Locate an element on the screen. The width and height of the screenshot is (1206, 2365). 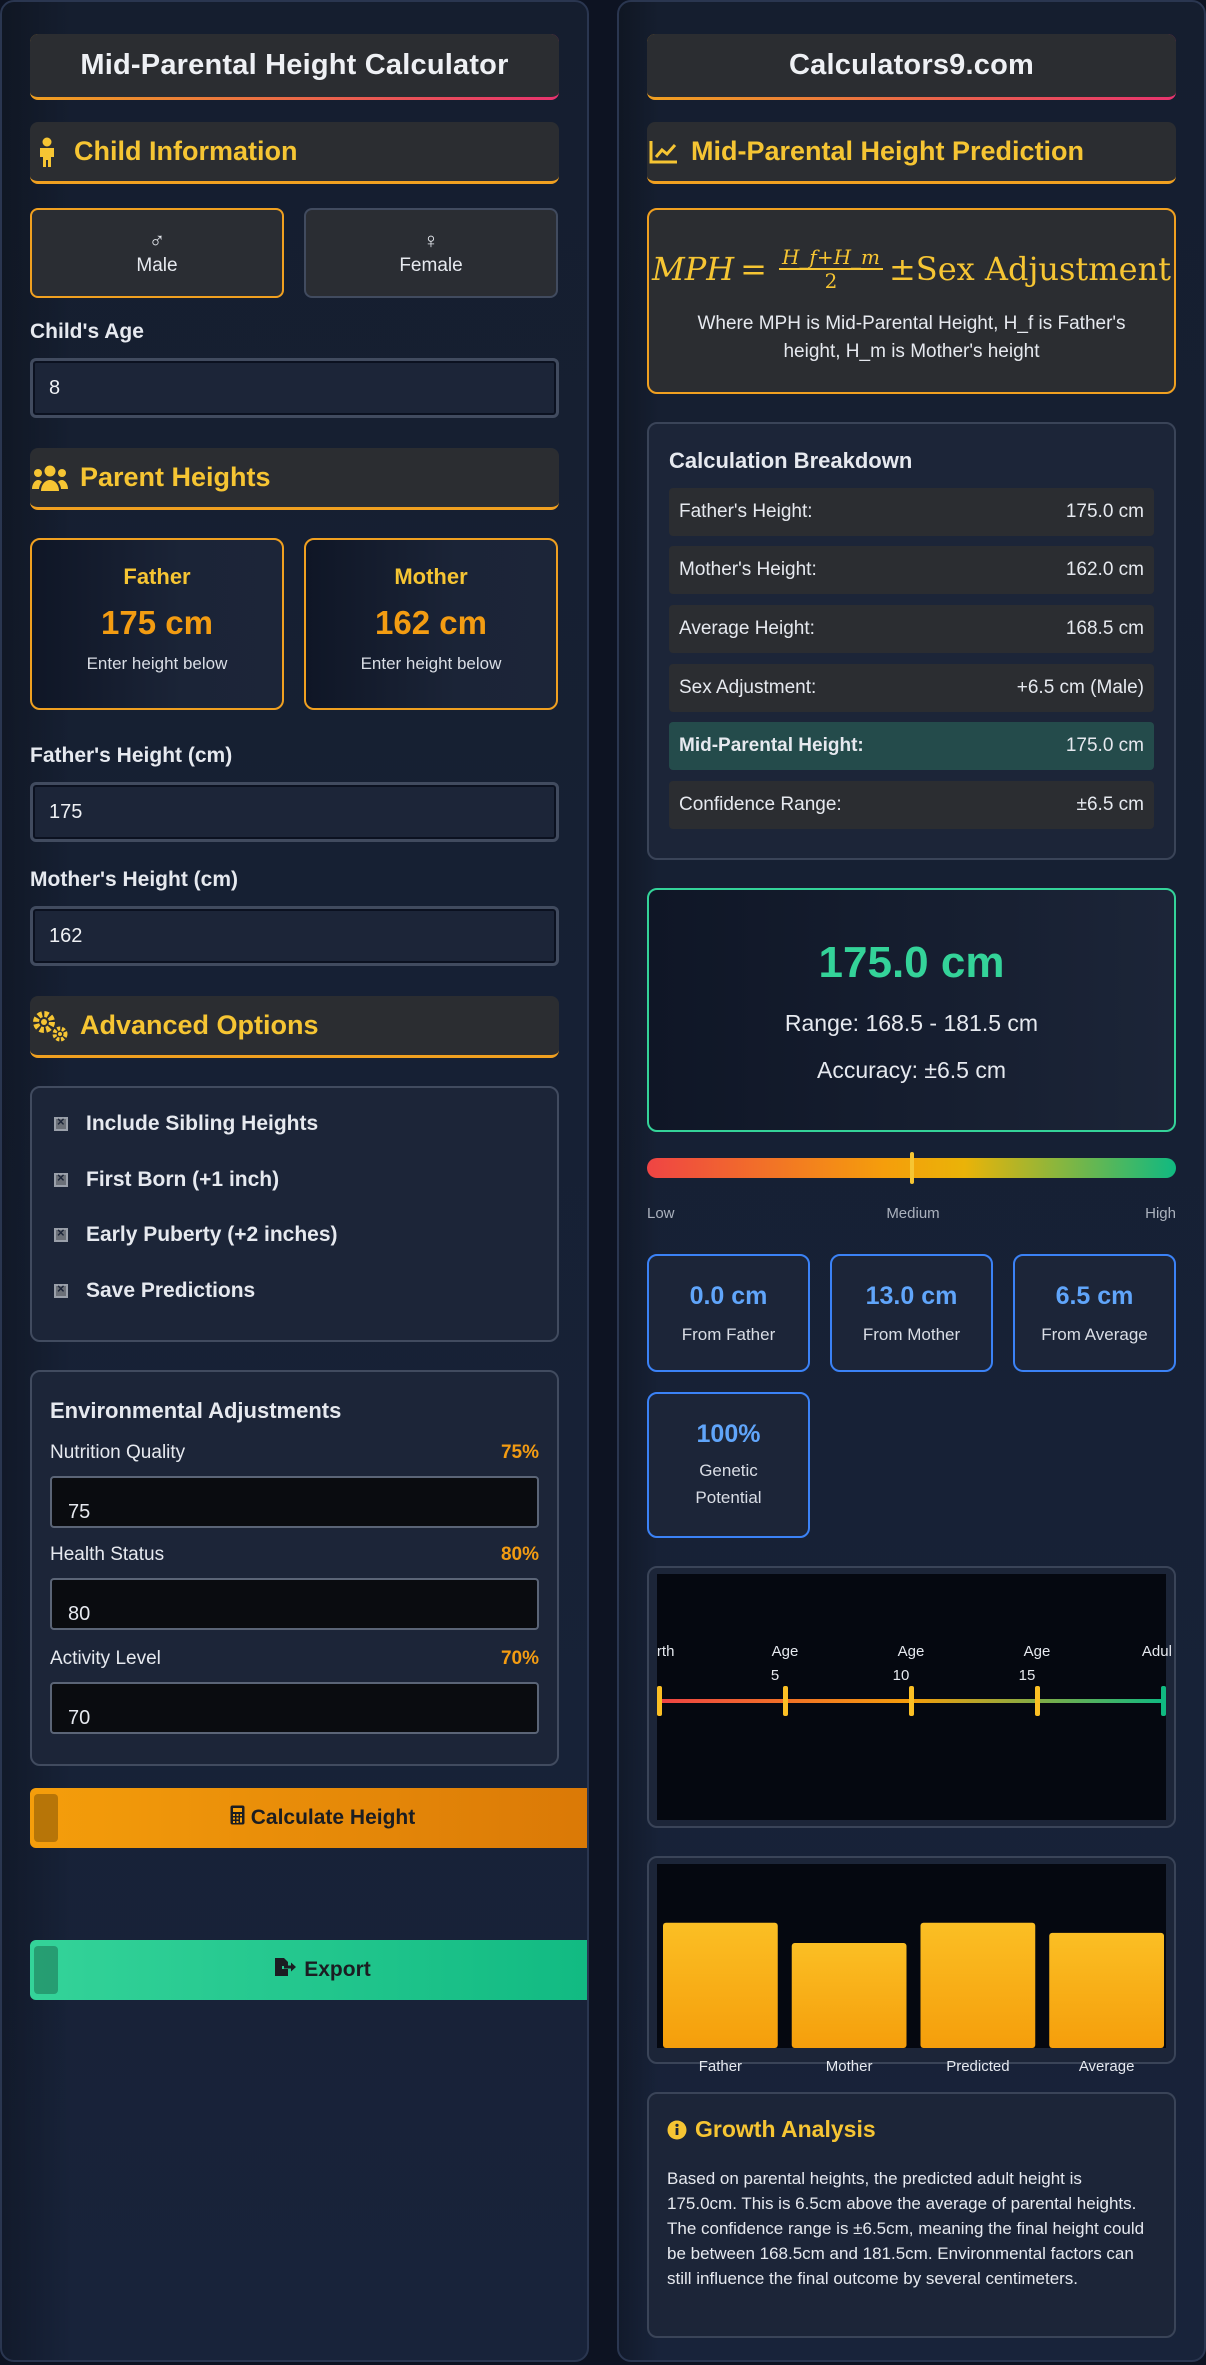
mph-formula: MPH = H_f+H_m 2 ±Sex Adjustment is located at coordinates (911, 269).